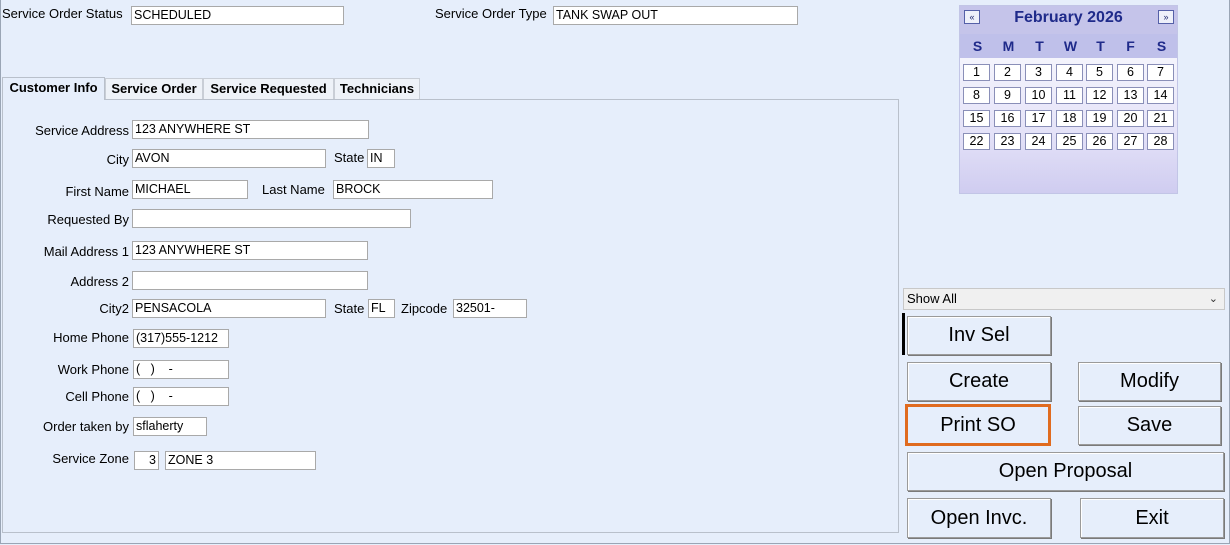  What do you see at coordinates (229, 158) in the screenshot?
I see `city-field: AVON` at bounding box center [229, 158].